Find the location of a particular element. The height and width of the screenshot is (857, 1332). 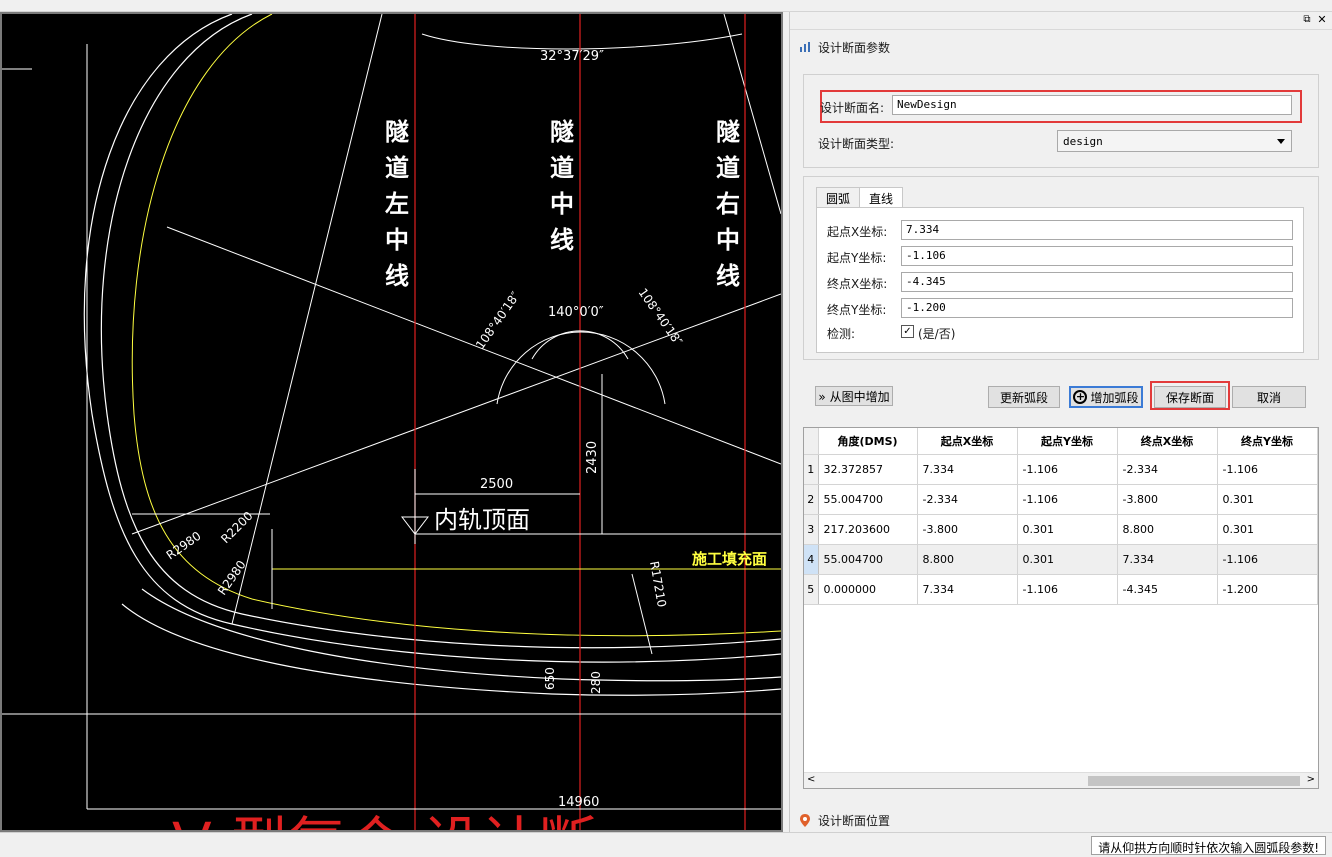

col-start-y: 起点Y坐标 is located at coordinates (1067, 441).